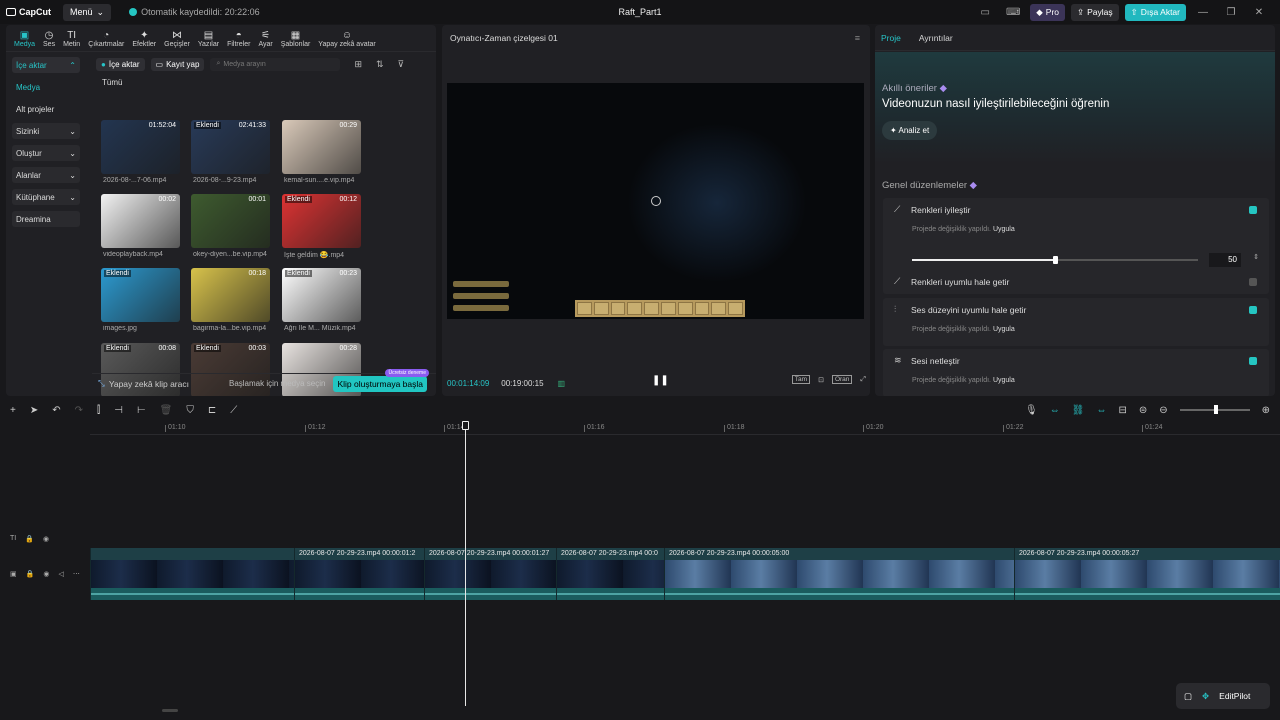  What do you see at coordinates (1253, 361) in the screenshot?
I see `enhance-voice-checkbox` at bounding box center [1253, 361].